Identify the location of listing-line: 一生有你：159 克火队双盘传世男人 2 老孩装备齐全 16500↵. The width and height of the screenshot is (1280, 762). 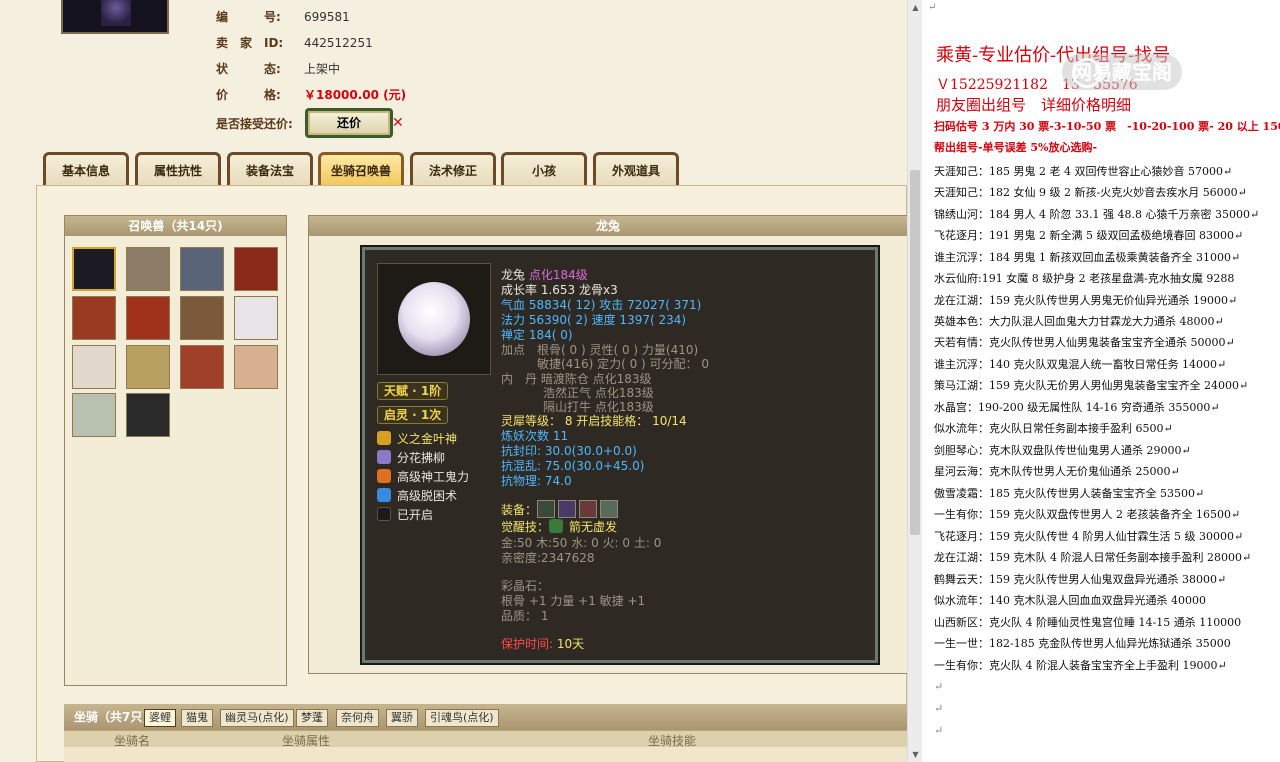
(1087, 514).